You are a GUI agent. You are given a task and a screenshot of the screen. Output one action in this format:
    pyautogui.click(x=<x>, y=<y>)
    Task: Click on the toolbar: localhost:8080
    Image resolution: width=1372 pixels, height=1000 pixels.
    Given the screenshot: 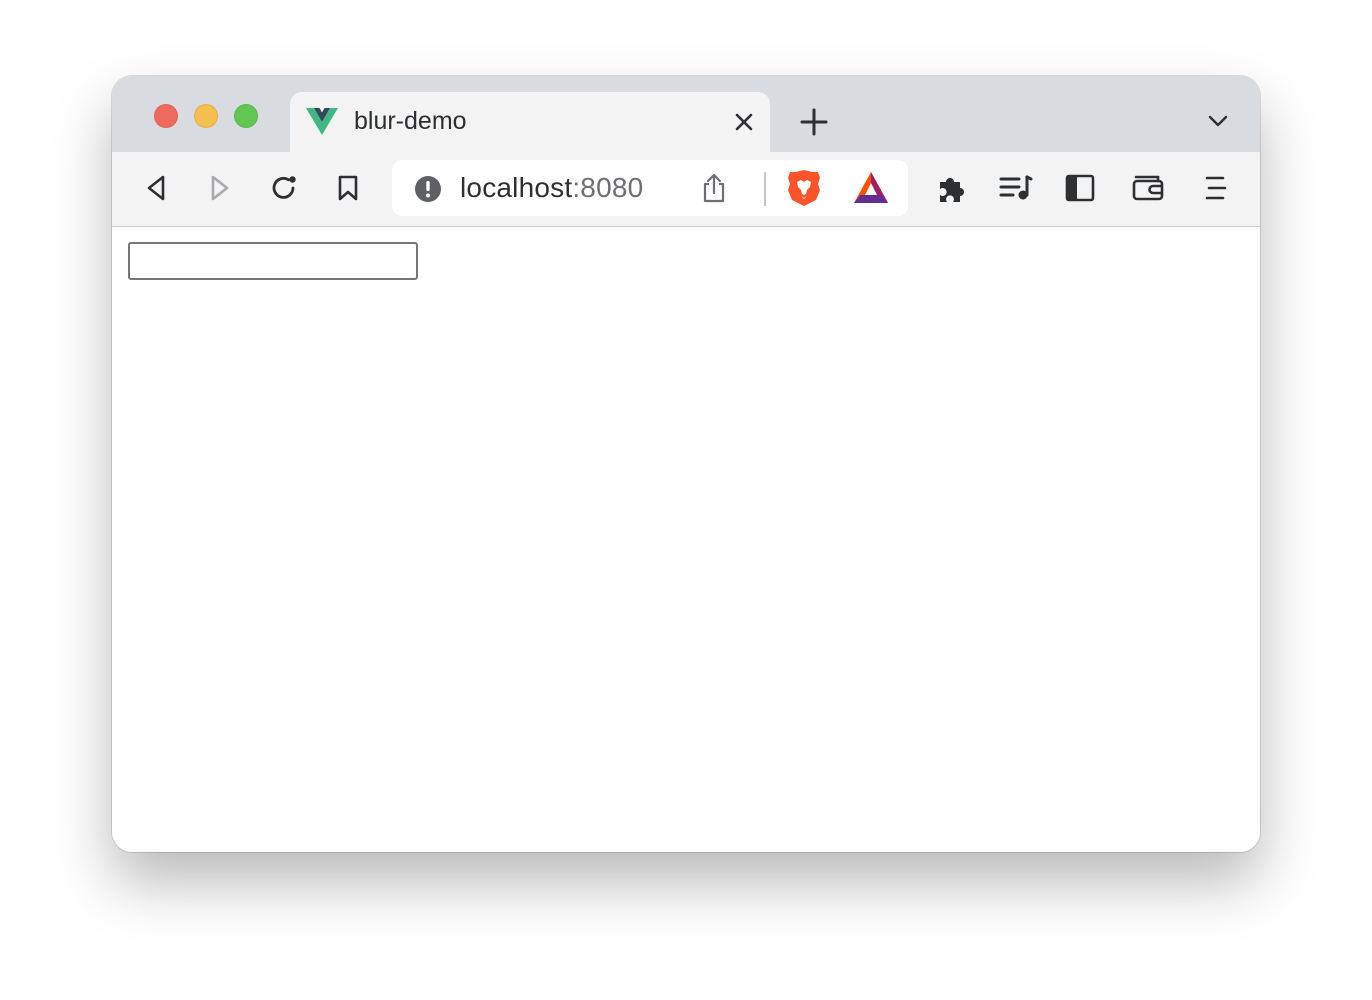 What is the action you would take?
    pyautogui.click(x=686, y=189)
    